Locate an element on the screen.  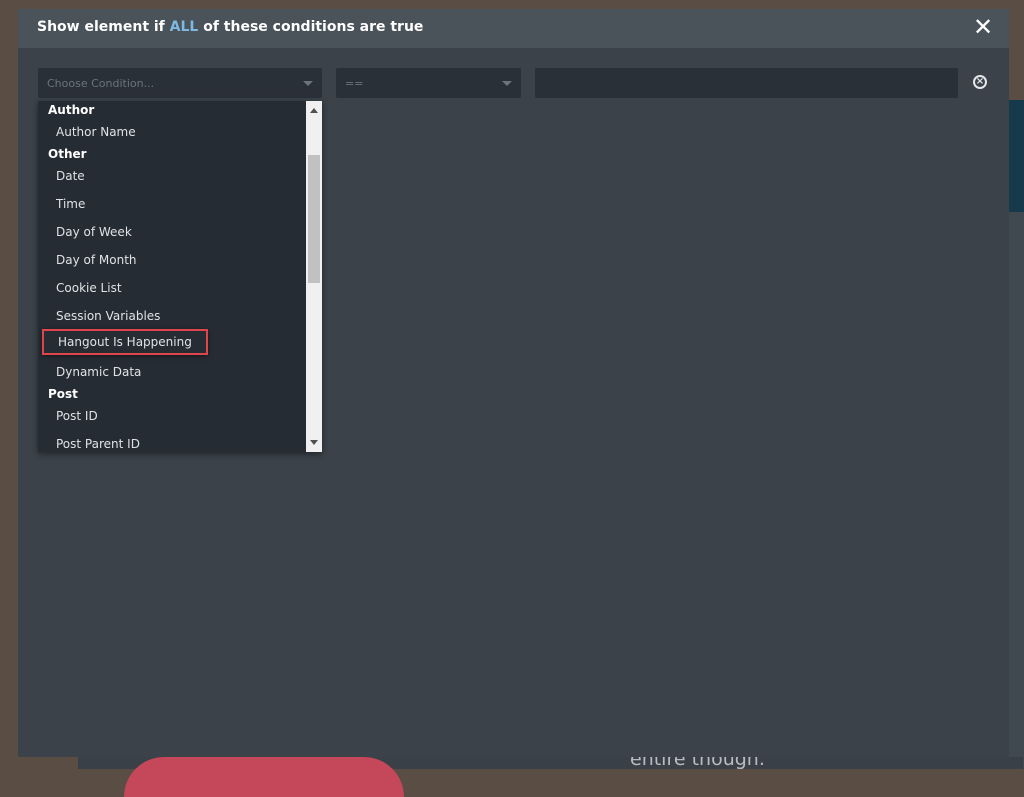
group-label-other: Other is located at coordinates (67, 154).